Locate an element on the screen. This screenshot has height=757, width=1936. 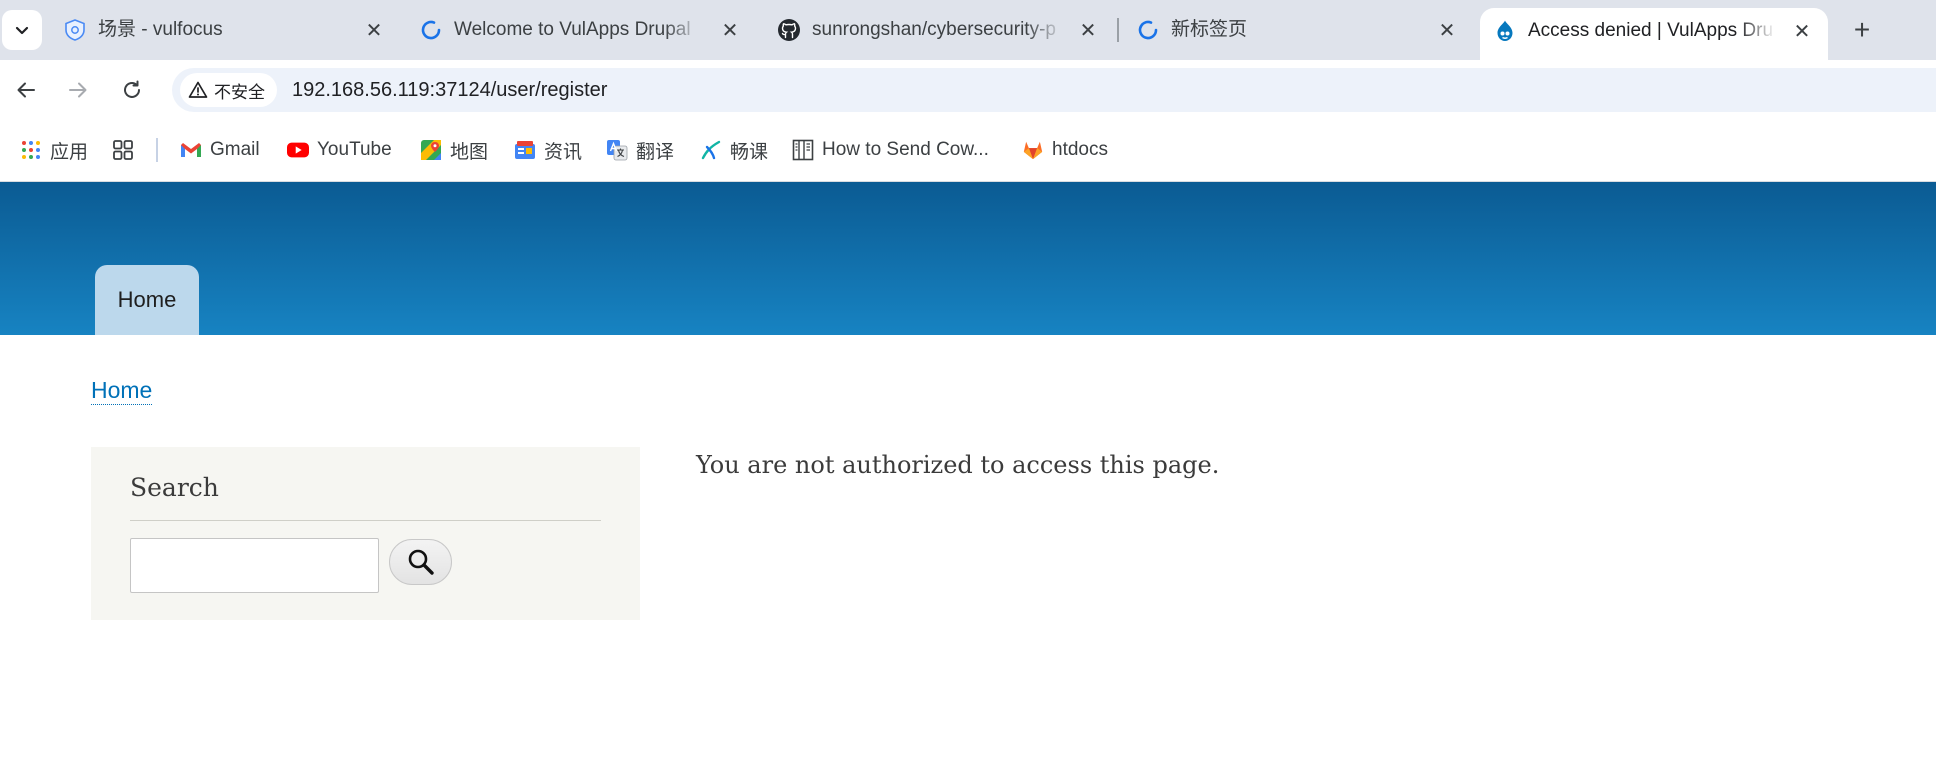
bookmark-label: 畅课 is located at coordinates (749, 152).